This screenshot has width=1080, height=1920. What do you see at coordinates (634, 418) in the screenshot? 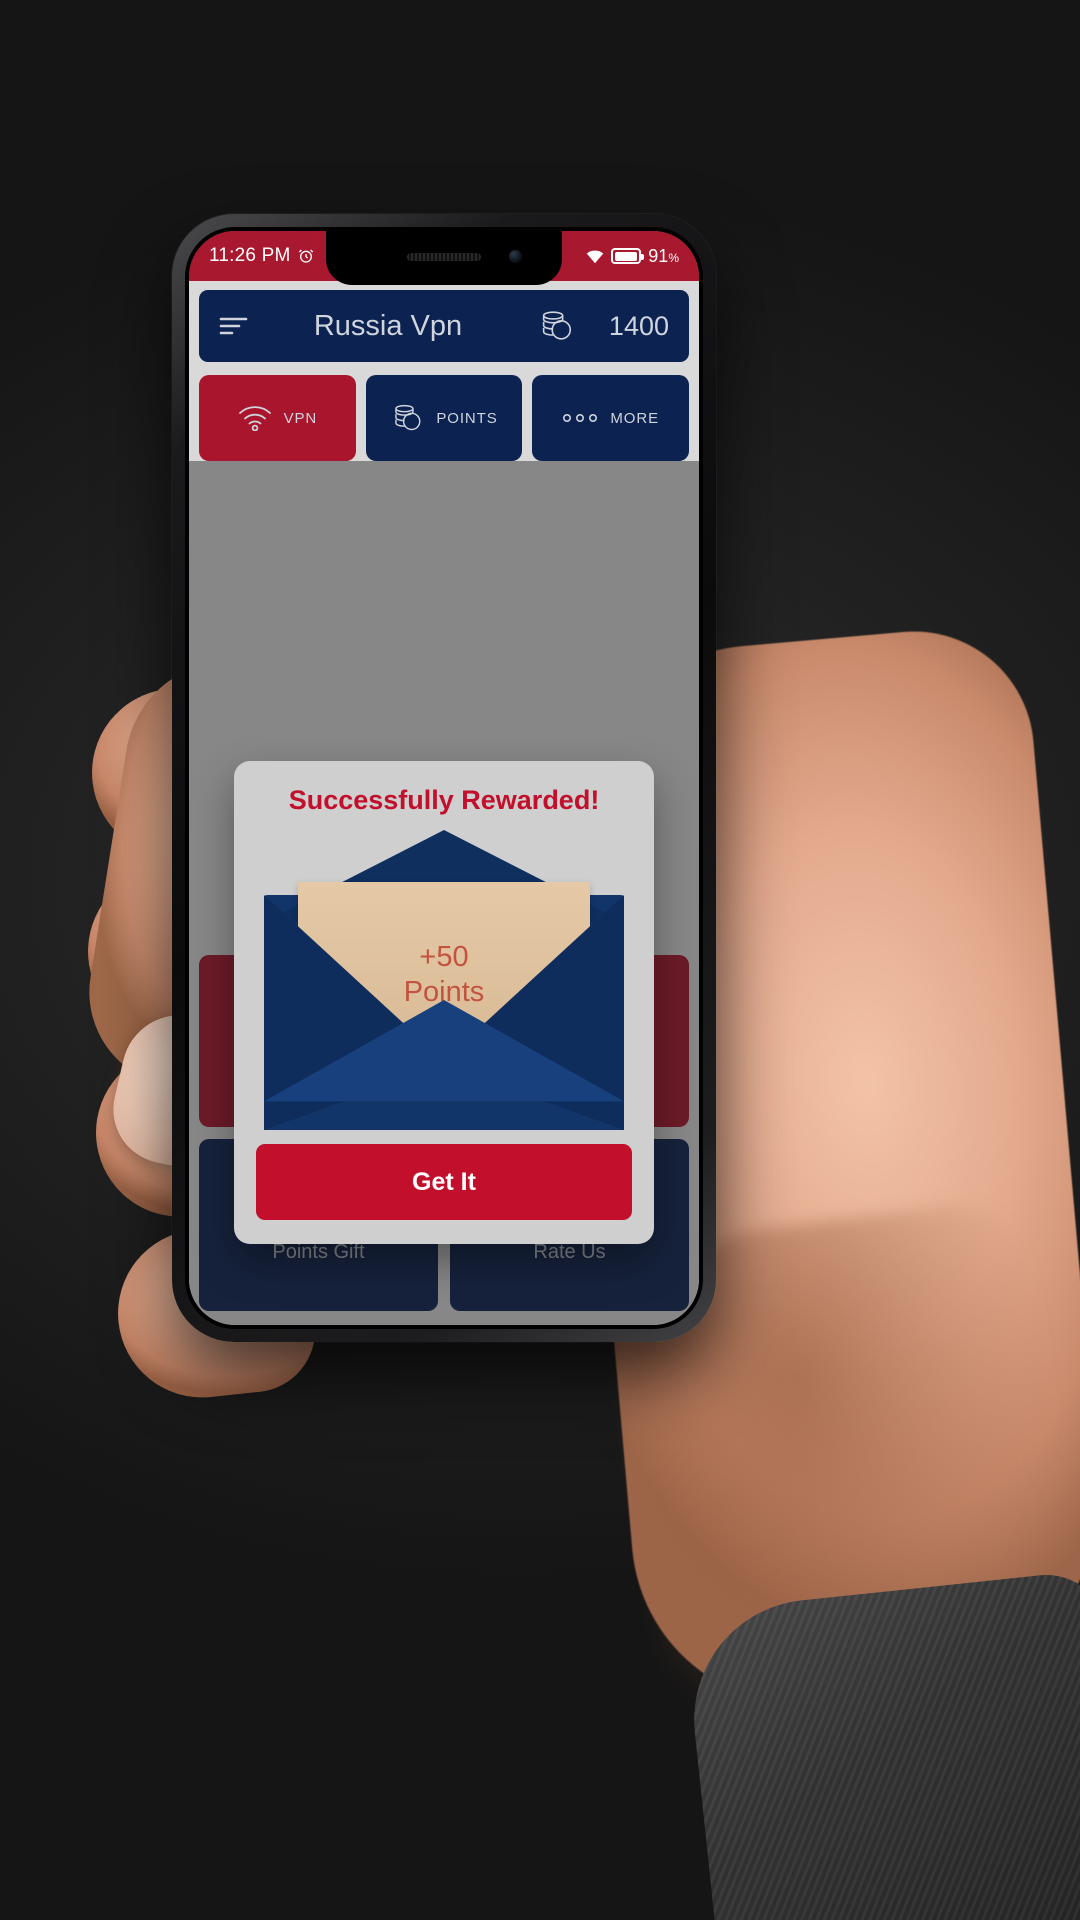
I see `tab-label: MORE` at bounding box center [634, 418].